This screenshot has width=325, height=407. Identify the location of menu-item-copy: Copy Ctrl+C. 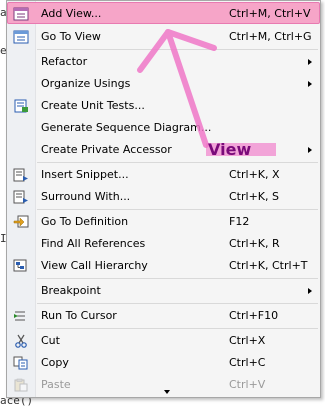
(163, 363).